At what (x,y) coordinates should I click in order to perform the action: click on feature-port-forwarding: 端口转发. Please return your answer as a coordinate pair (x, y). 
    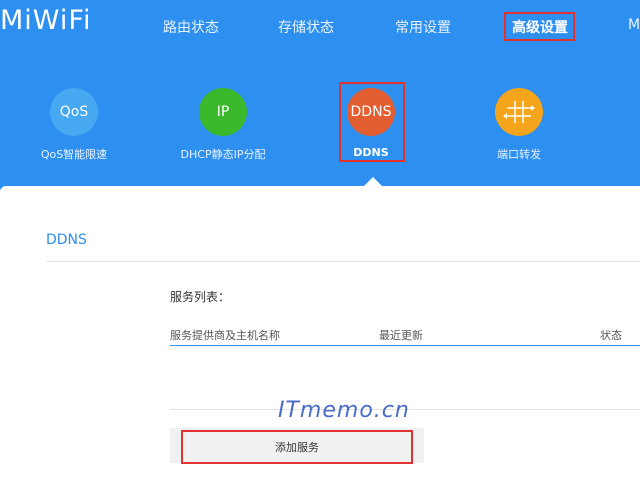
    Looking at the image, I should click on (519, 125).